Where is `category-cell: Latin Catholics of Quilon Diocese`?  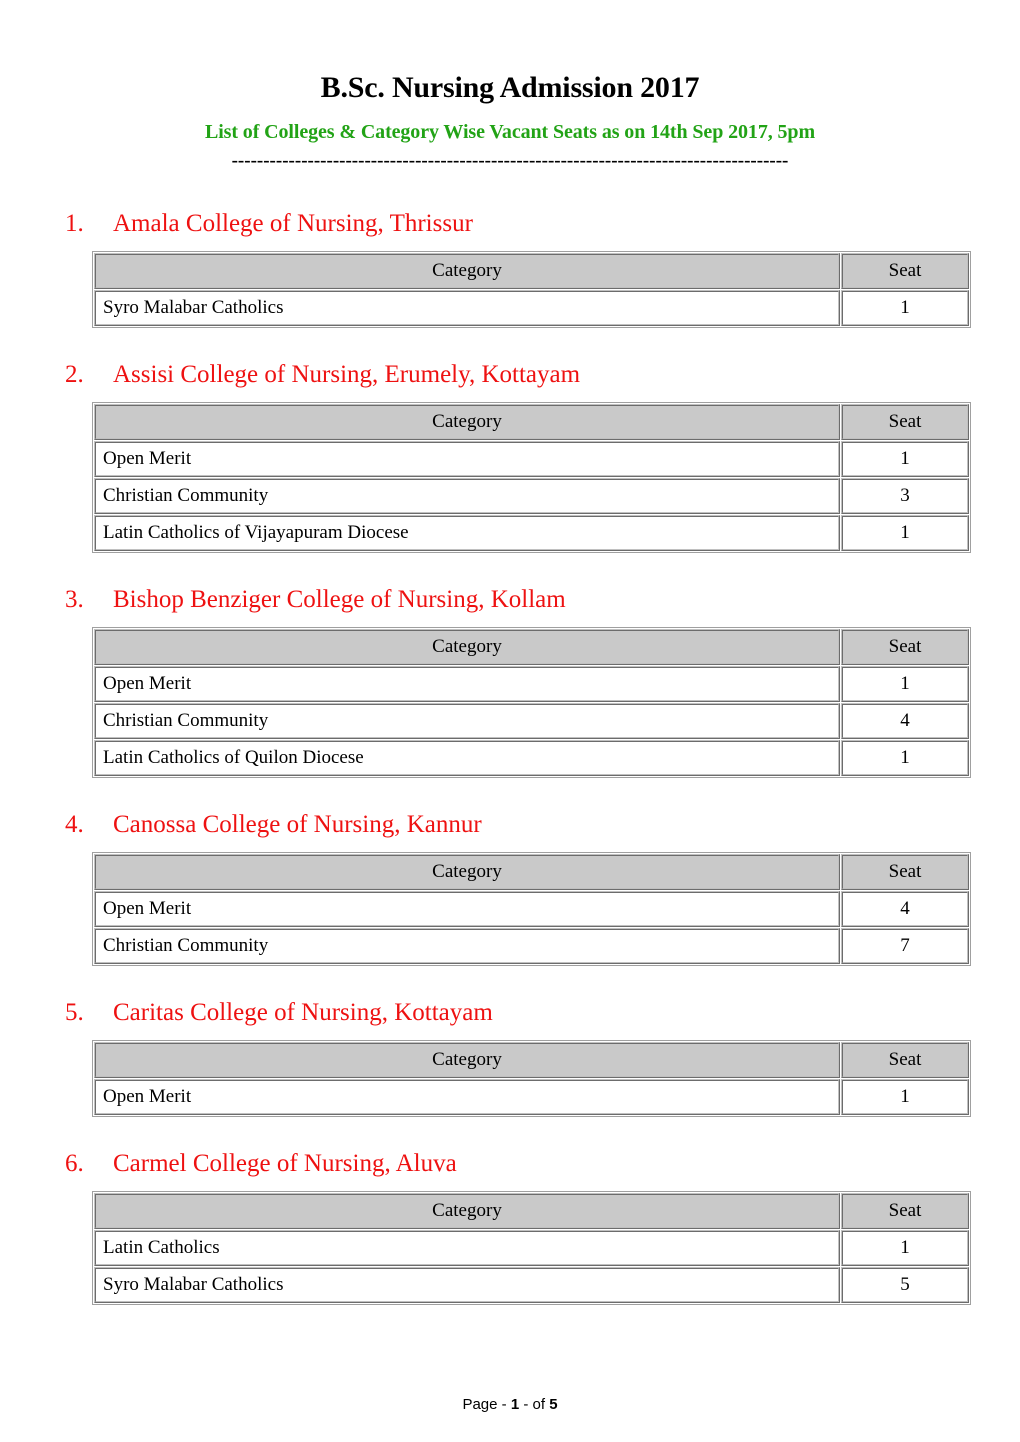 category-cell: Latin Catholics of Quilon Diocese is located at coordinates (467, 758).